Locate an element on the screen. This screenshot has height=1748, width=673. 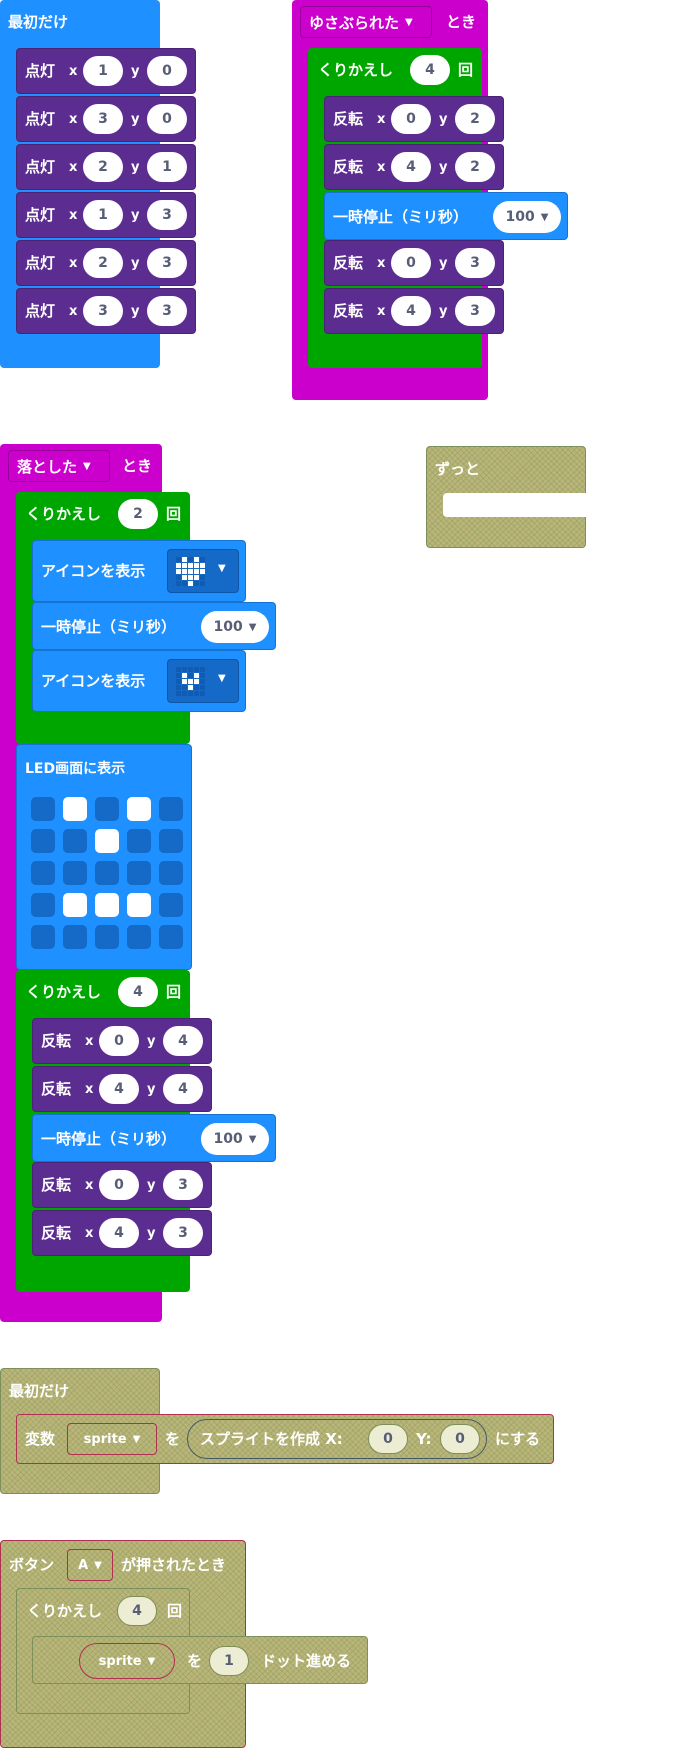
y-input: 1 is located at coordinates (167, 167).